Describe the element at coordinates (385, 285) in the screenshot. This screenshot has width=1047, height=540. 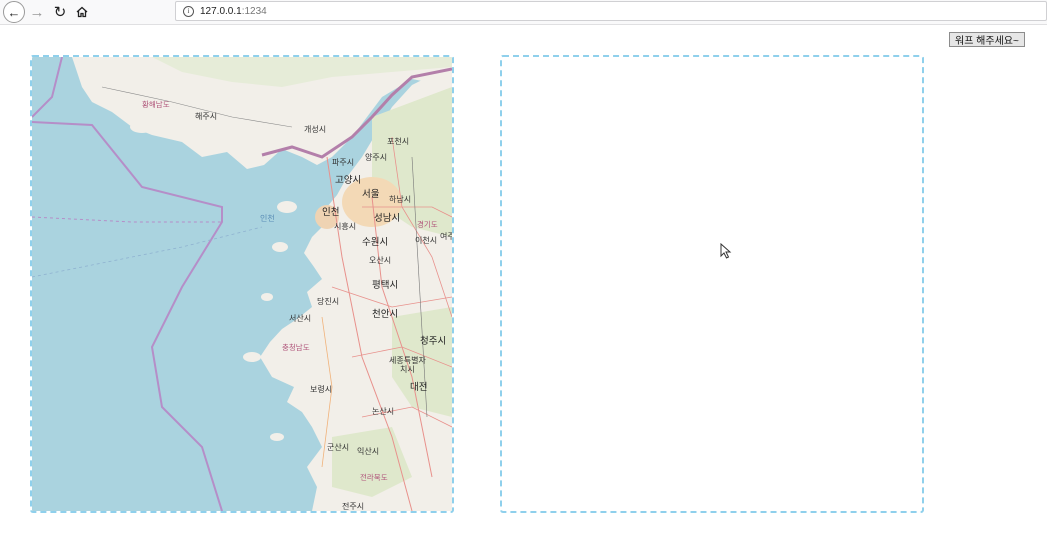
I see `map-label-pyeongtaek: 평택시` at that location.